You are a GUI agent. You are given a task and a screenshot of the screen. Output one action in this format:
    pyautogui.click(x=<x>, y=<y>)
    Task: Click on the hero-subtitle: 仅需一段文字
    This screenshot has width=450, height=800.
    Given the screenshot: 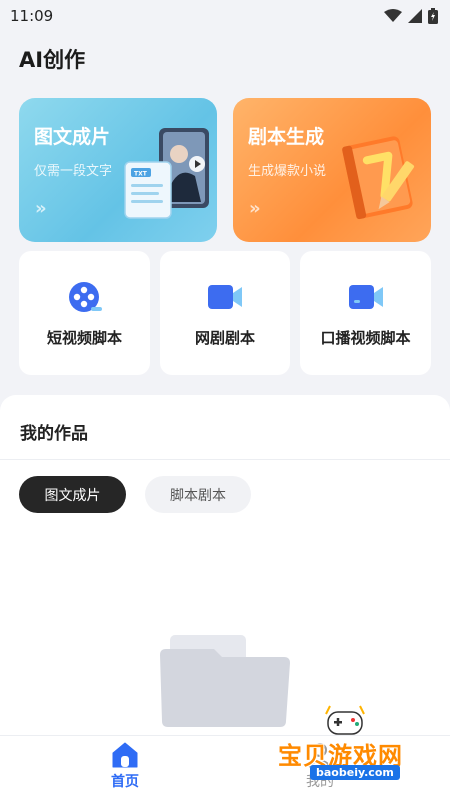 What is the action you would take?
    pyautogui.click(x=73, y=171)
    